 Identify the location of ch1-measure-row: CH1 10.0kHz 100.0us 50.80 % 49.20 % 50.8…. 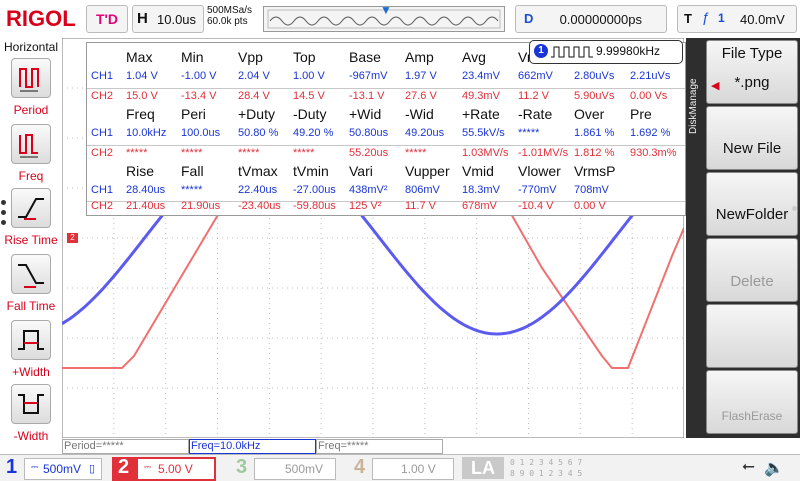
(381, 133).